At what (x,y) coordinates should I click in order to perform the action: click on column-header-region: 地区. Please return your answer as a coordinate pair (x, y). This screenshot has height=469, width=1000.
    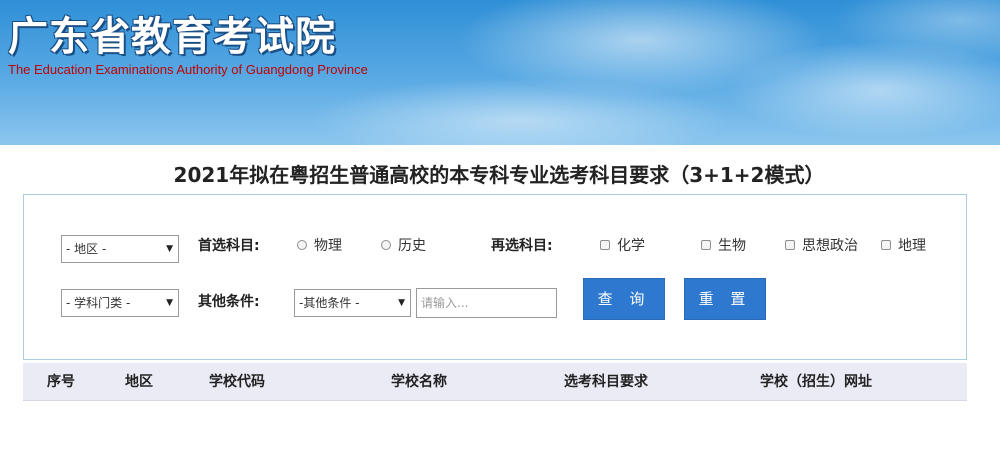
    Looking at the image, I should click on (139, 382).